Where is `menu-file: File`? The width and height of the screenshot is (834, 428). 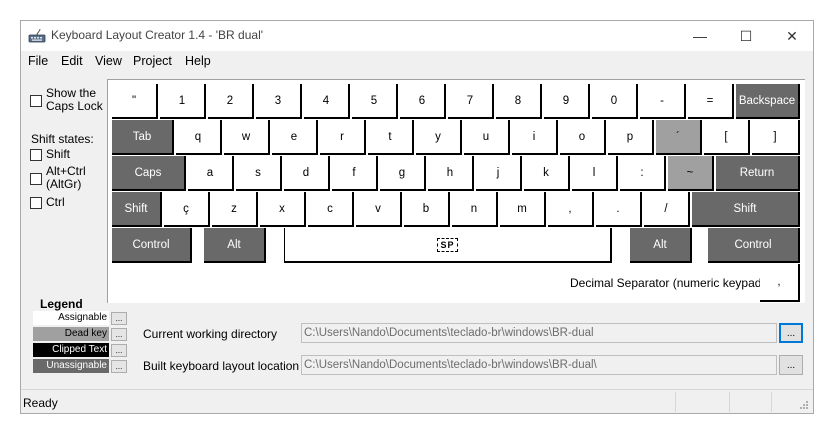
menu-file: File is located at coordinates (38, 61).